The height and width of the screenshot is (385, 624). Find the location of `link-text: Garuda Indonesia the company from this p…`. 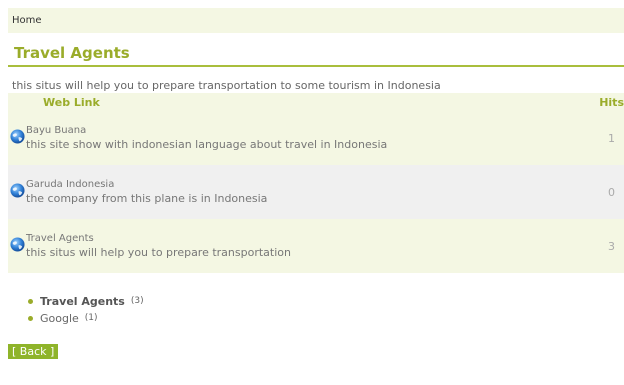

link-text: Garuda Indonesia the company from this p… is located at coordinates (295, 192).